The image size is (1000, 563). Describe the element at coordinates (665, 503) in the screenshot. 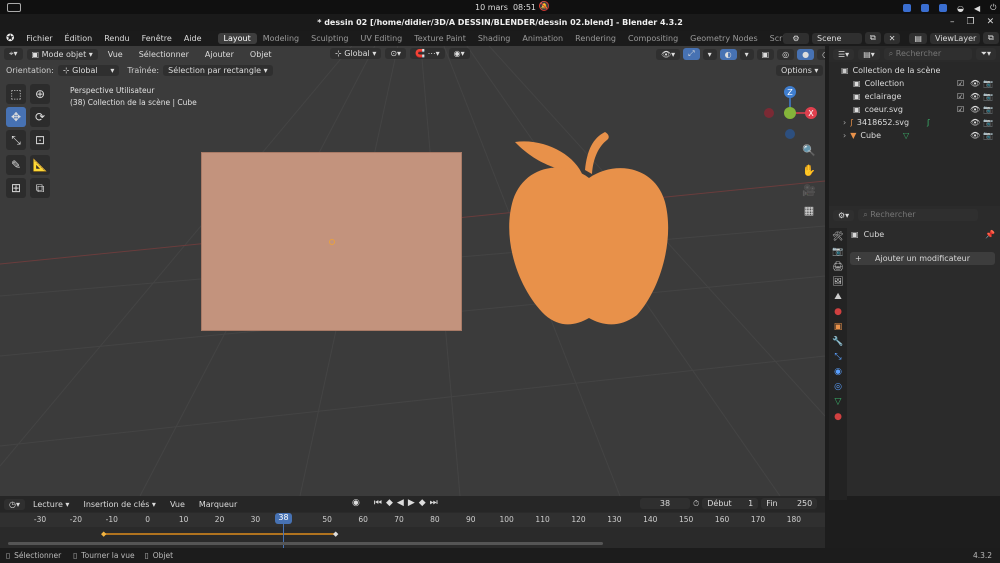

I see `current-frame-field: 38` at that location.